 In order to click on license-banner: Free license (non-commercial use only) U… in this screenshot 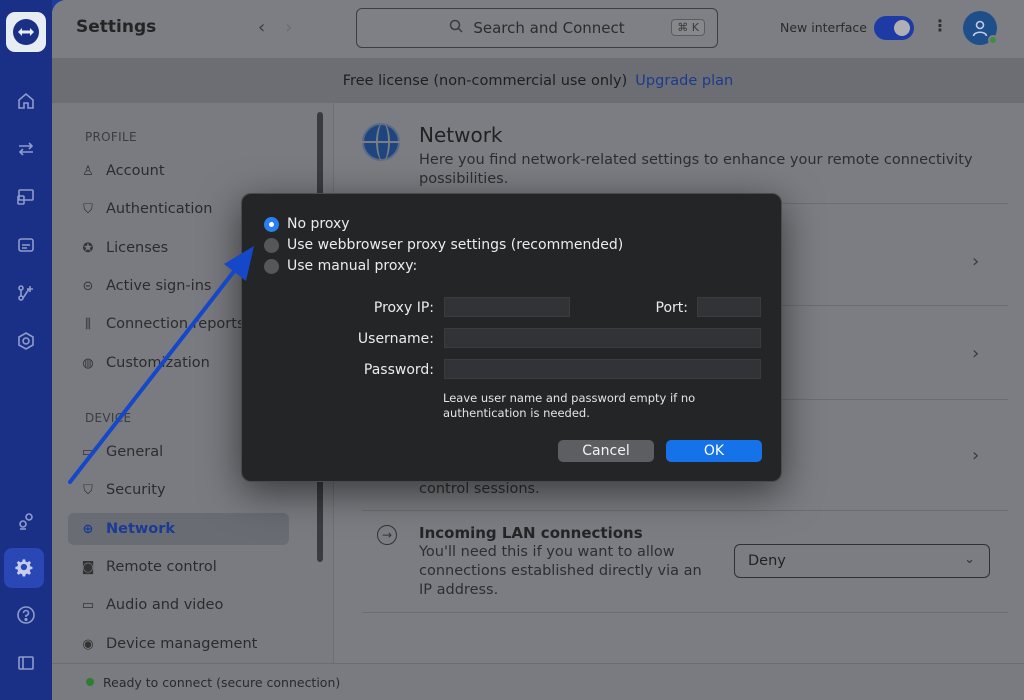, I will do `click(538, 80)`.